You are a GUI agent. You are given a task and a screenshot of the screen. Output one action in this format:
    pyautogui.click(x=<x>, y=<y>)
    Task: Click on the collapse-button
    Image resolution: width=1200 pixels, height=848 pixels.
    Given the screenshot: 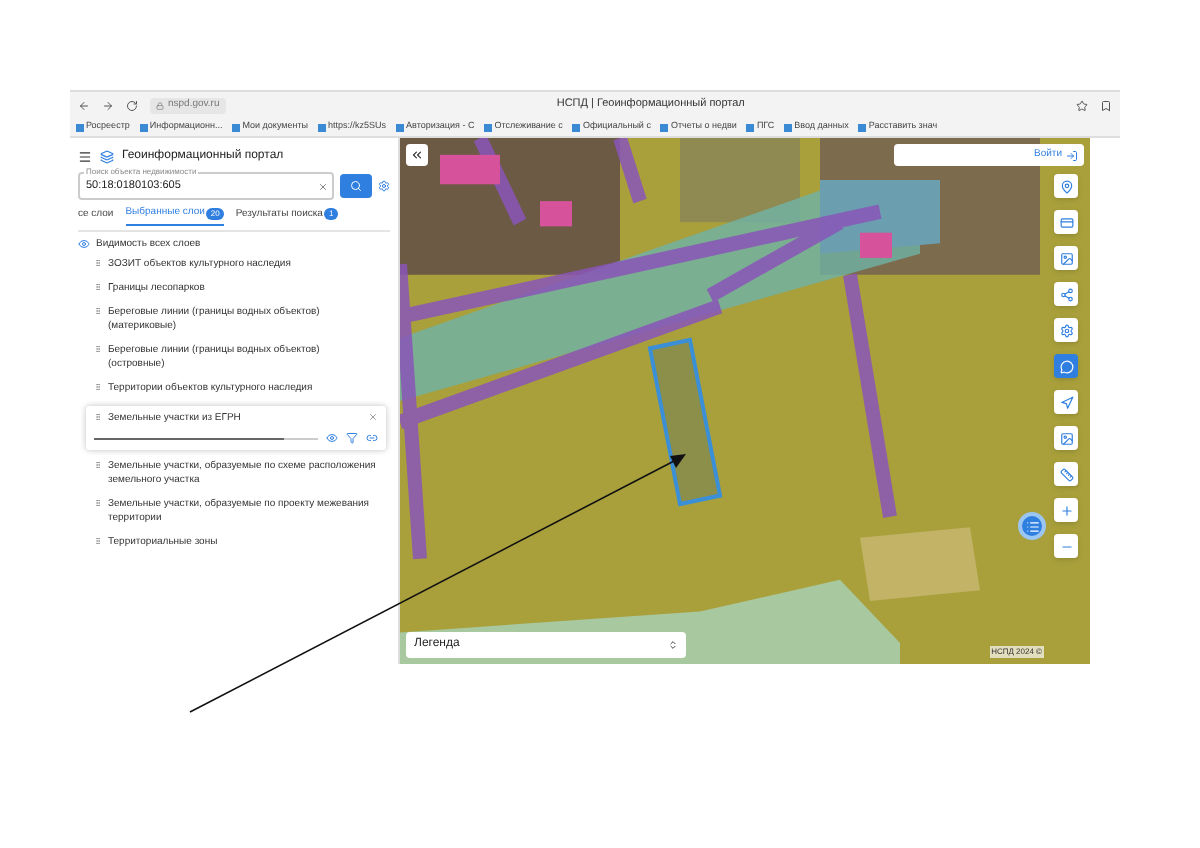 What is the action you would take?
    pyautogui.click(x=417, y=155)
    